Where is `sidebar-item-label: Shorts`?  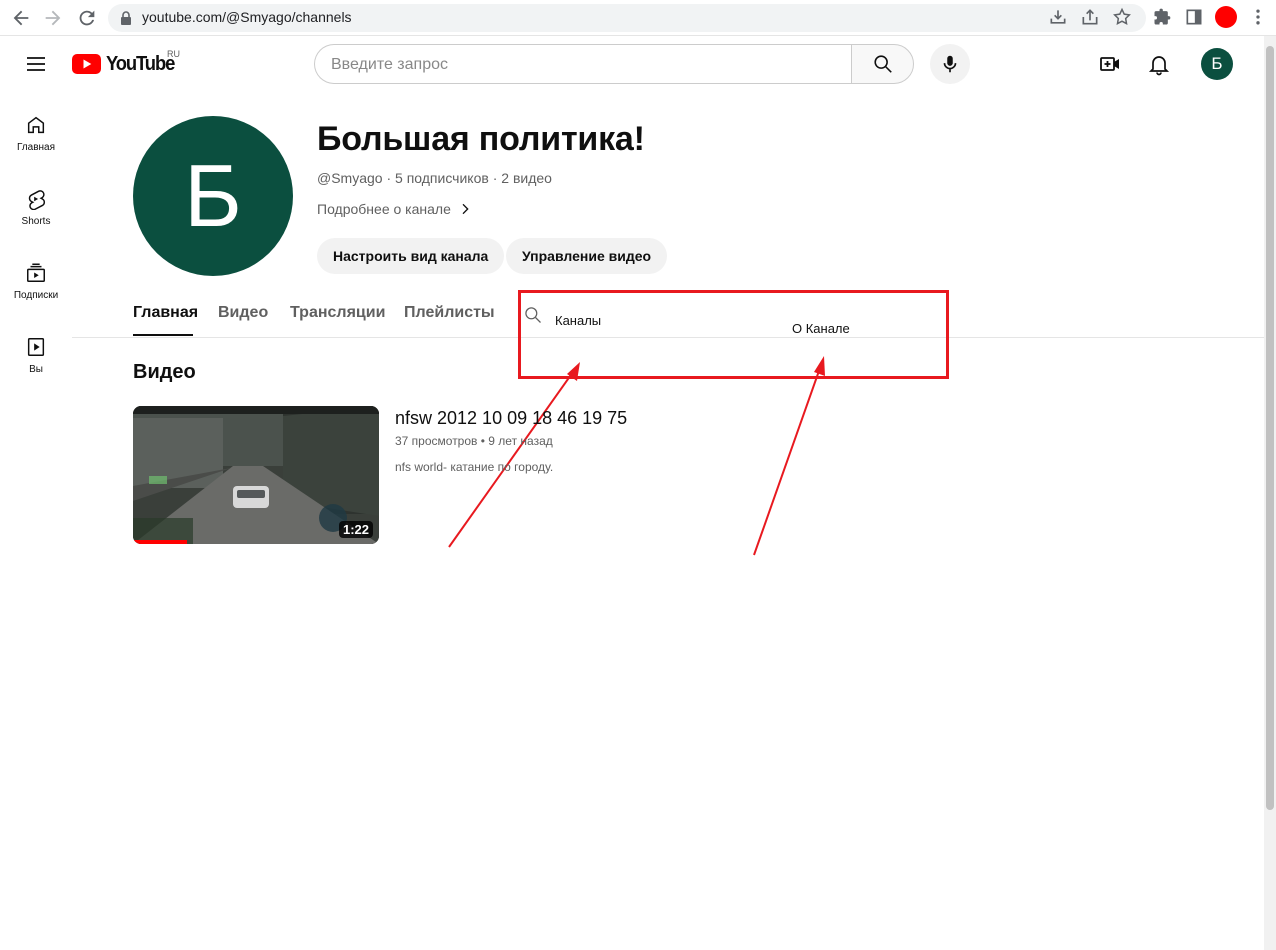 sidebar-item-label: Shorts is located at coordinates (36, 221).